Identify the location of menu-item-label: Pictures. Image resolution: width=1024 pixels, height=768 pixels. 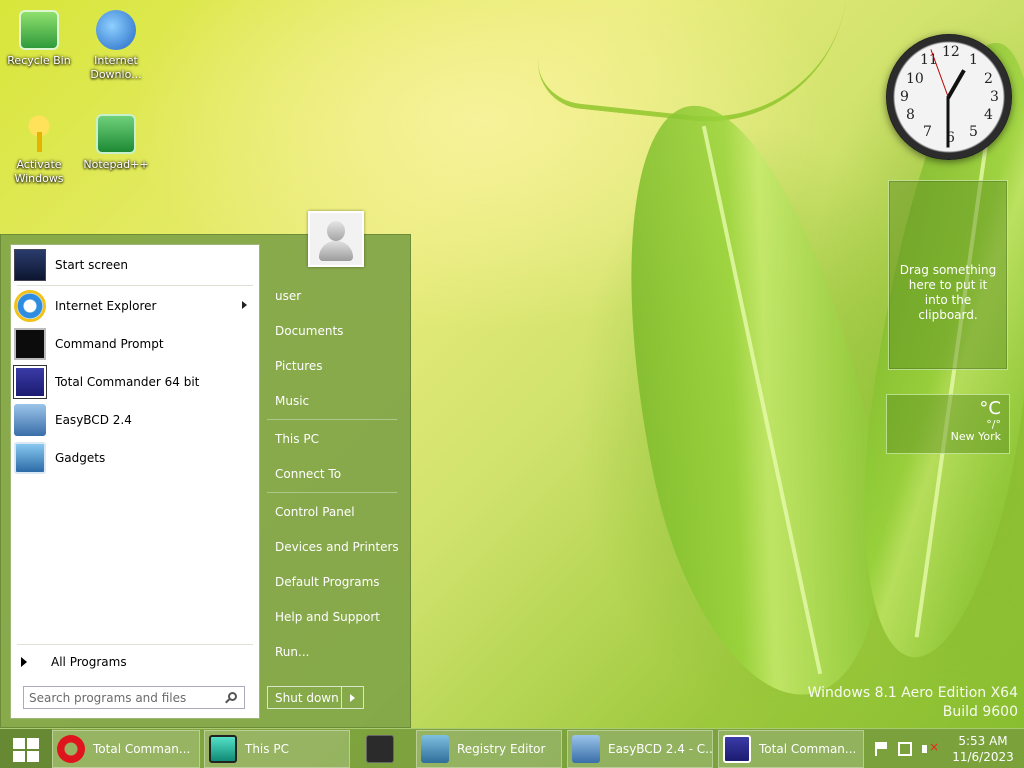
(299, 366).